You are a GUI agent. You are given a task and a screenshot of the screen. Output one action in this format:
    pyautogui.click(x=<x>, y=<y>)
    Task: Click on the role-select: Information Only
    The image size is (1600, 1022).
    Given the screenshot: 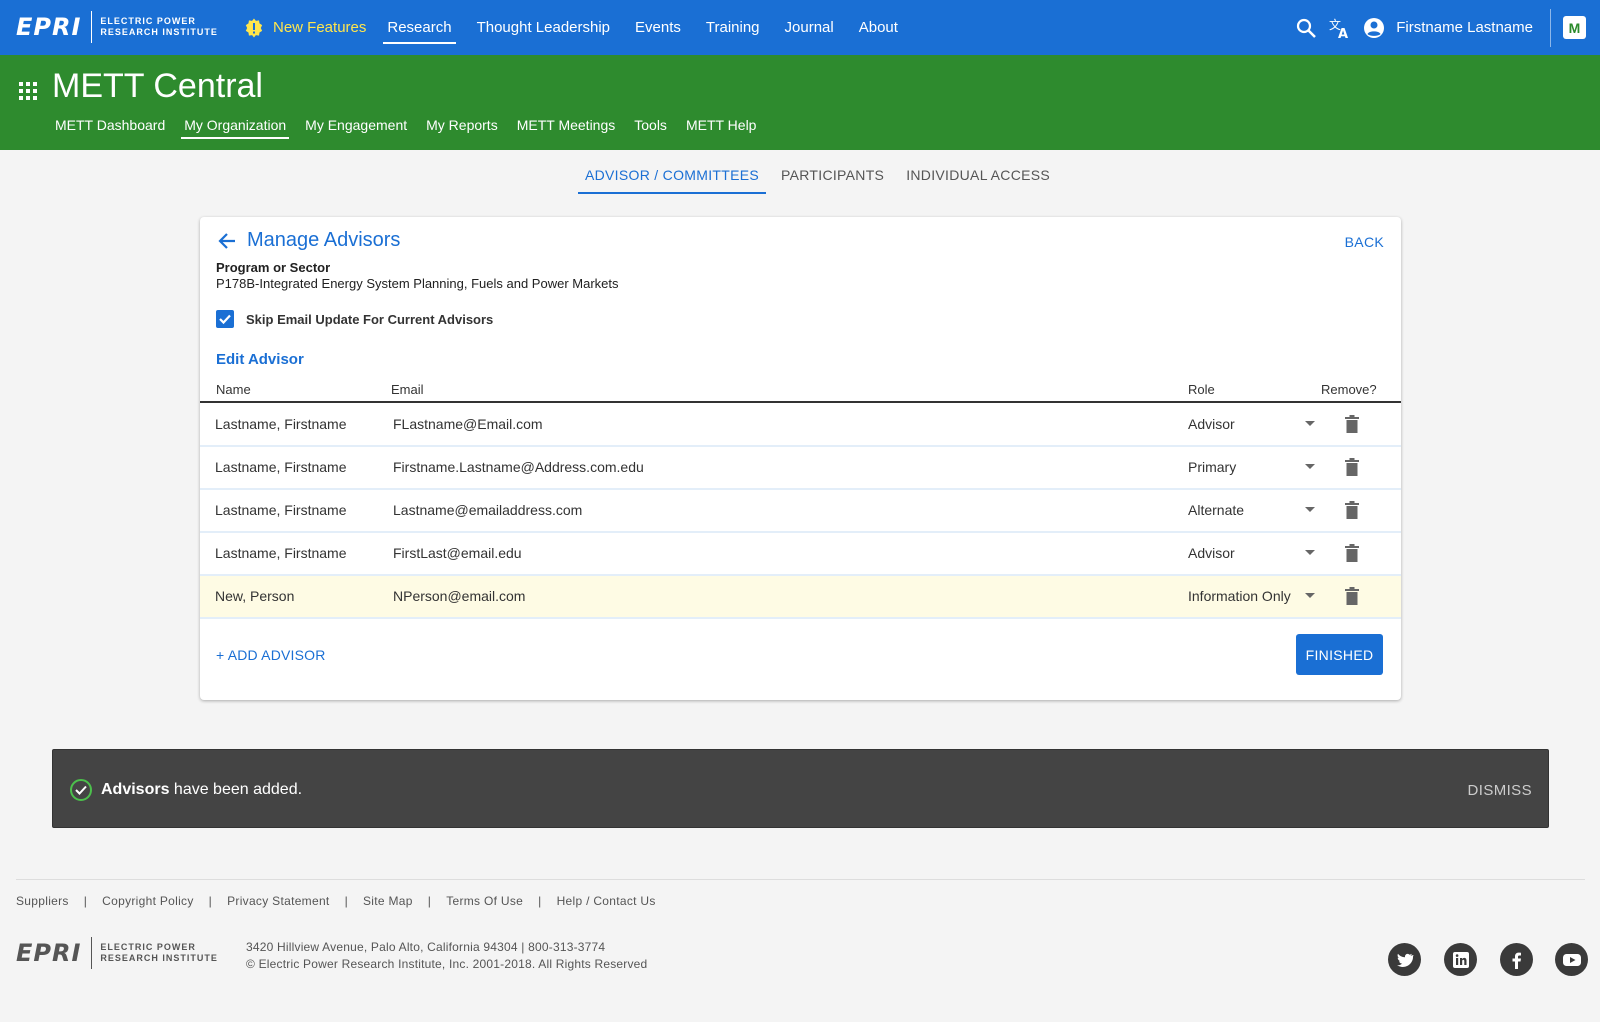 What is the action you would take?
    pyautogui.click(x=1239, y=596)
    